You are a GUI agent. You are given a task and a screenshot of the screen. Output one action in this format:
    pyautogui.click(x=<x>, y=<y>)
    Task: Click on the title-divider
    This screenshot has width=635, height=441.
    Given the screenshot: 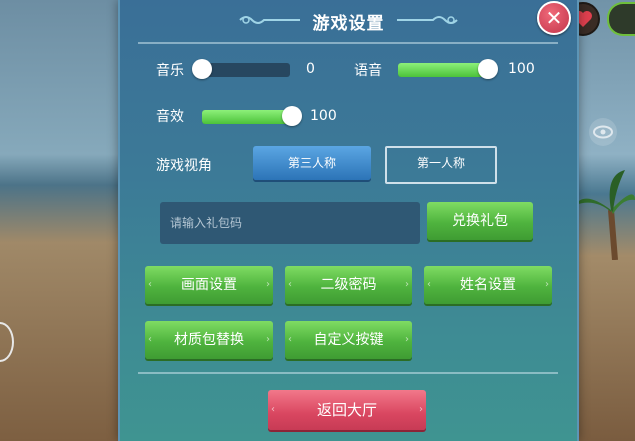 What is the action you would take?
    pyautogui.click(x=348, y=43)
    